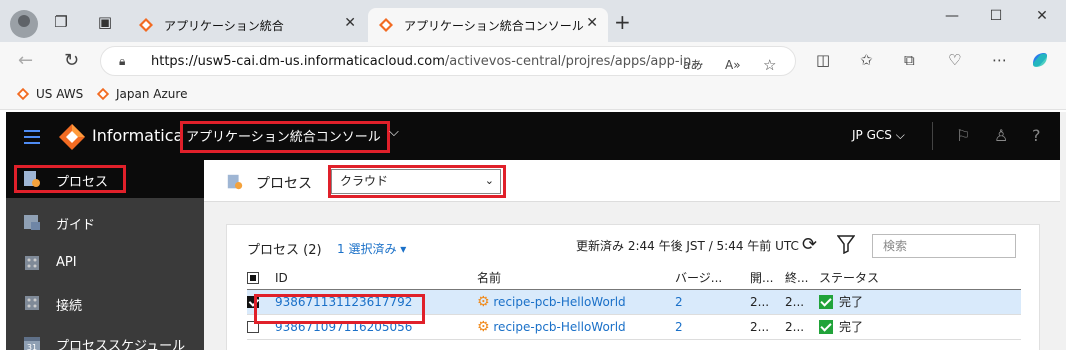  What do you see at coordinates (866, 60) in the screenshot?
I see `favorites-icon: ✩` at bounding box center [866, 60].